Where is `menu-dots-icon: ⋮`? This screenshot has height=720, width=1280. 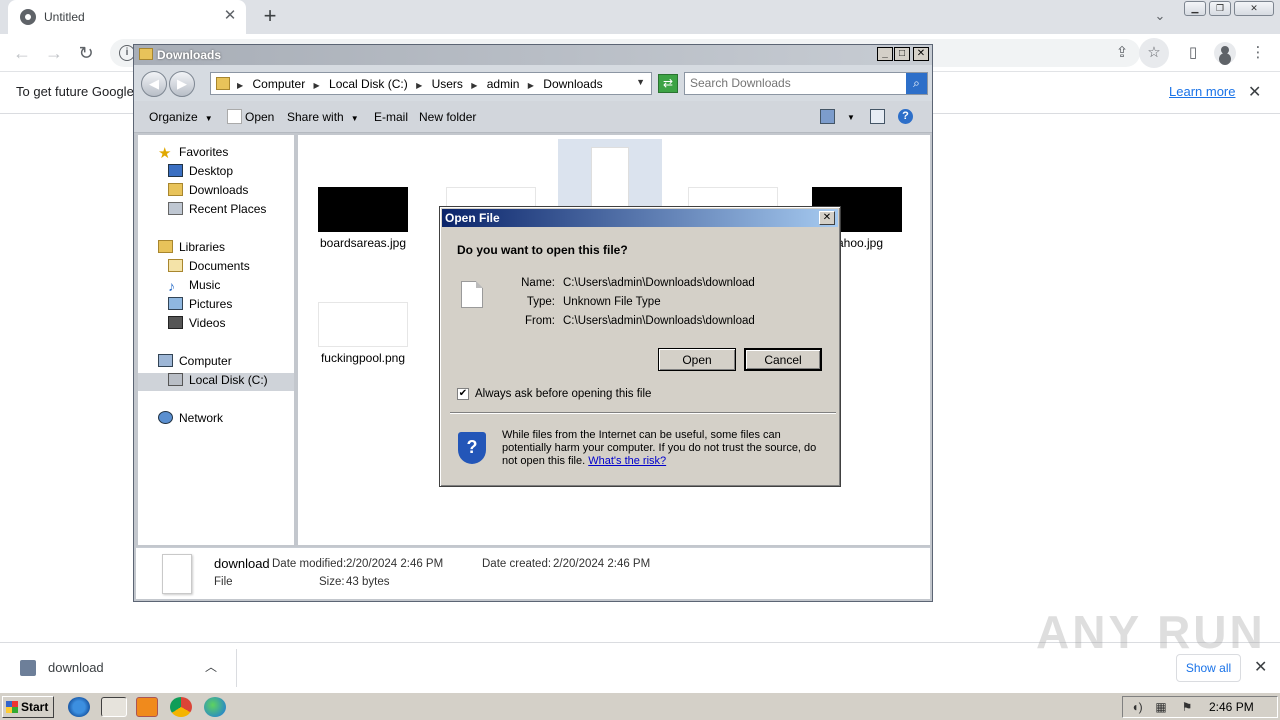
menu-dots-icon: ⋮ is located at coordinates (1258, 53).